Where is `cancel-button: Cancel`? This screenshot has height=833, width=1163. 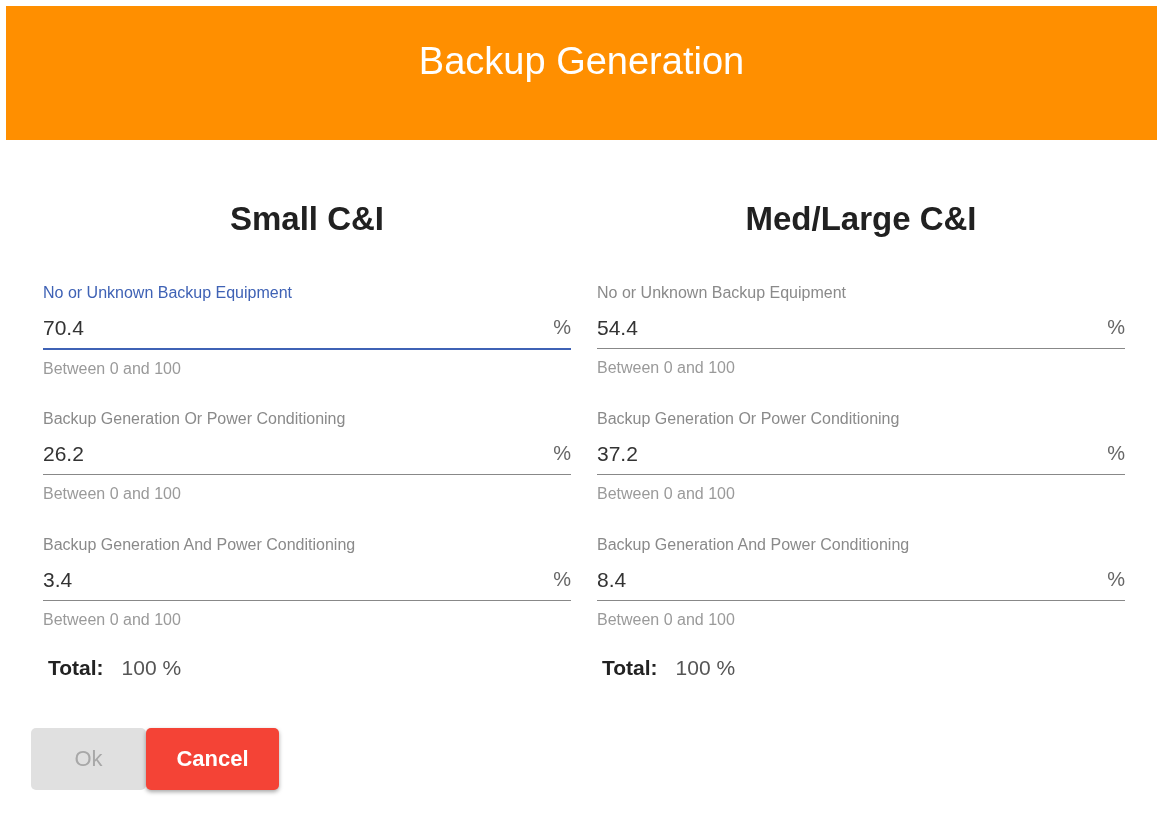 cancel-button: Cancel is located at coordinates (212, 759).